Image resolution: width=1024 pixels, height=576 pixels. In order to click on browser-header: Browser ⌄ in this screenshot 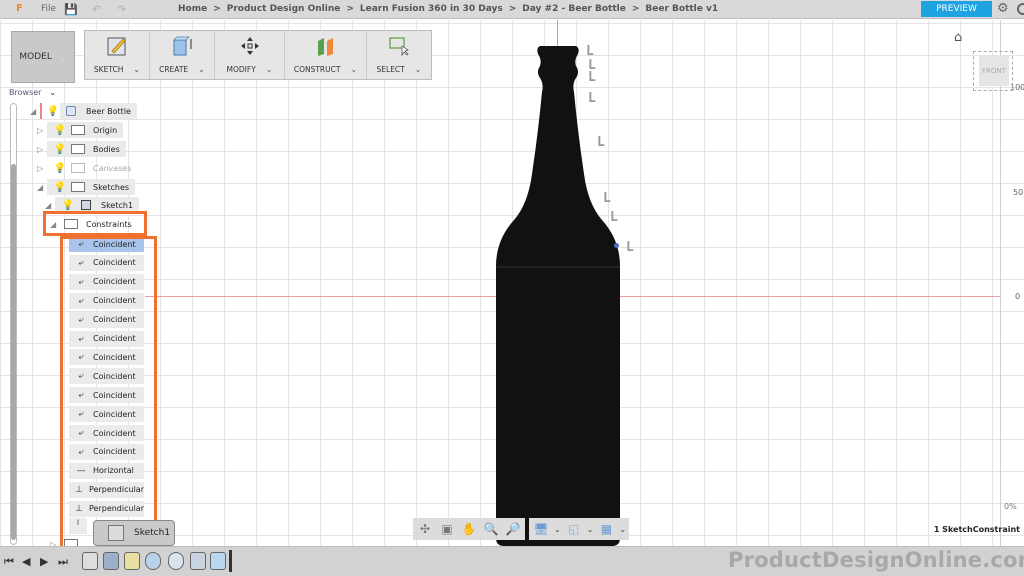, I will do `click(32, 92)`.